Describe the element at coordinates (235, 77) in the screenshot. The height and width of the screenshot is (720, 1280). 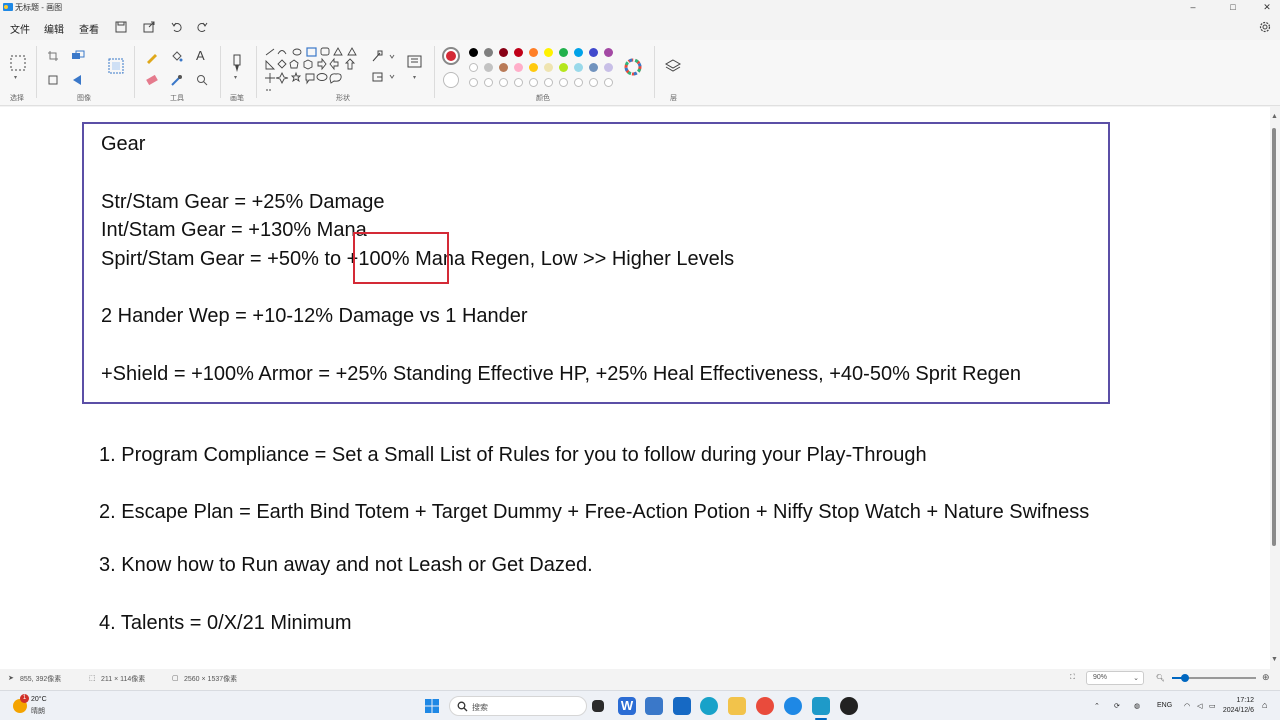
I see `brush-dropdown-icon: ▾` at that location.